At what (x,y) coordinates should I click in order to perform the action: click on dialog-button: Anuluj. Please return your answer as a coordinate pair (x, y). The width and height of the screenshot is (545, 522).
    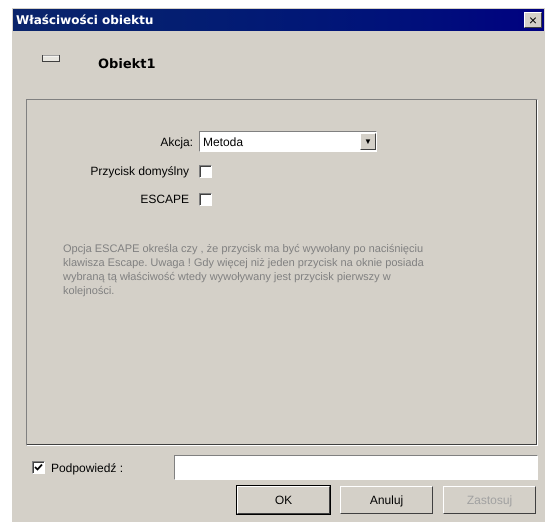
    Looking at the image, I should click on (386, 500).